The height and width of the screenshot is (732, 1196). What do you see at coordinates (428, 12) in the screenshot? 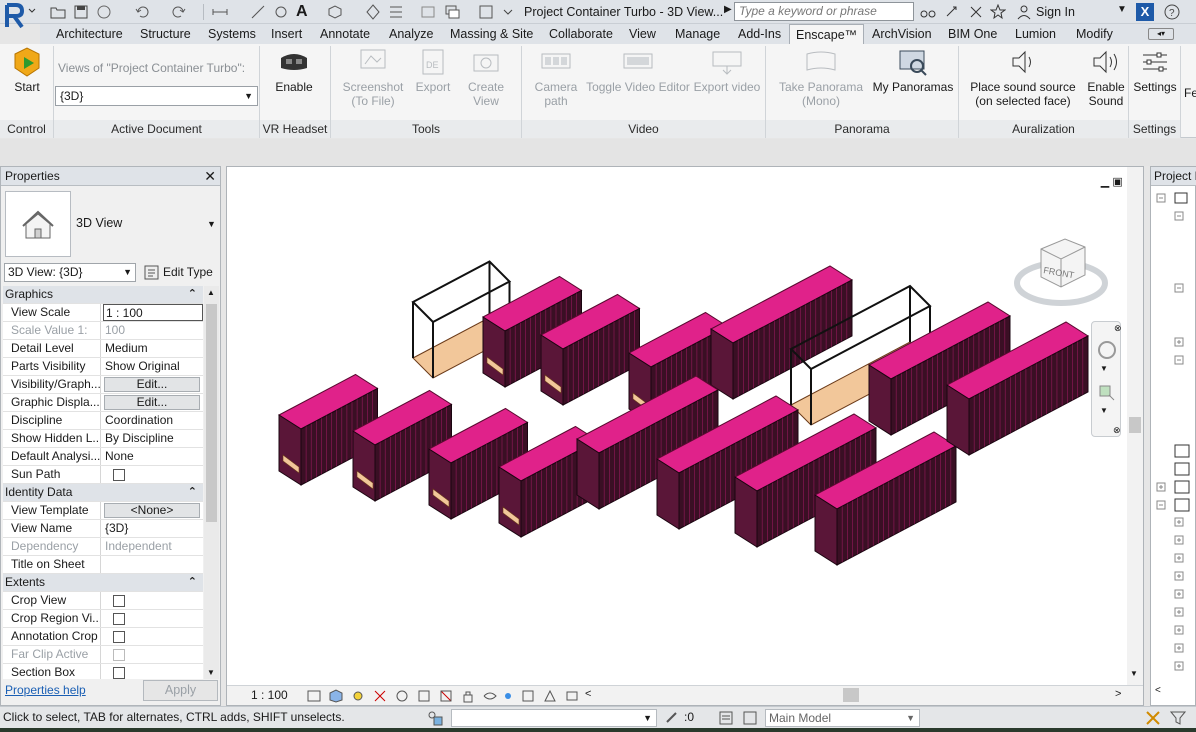
I see `close-hidden-icon` at bounding box center [428, 12].